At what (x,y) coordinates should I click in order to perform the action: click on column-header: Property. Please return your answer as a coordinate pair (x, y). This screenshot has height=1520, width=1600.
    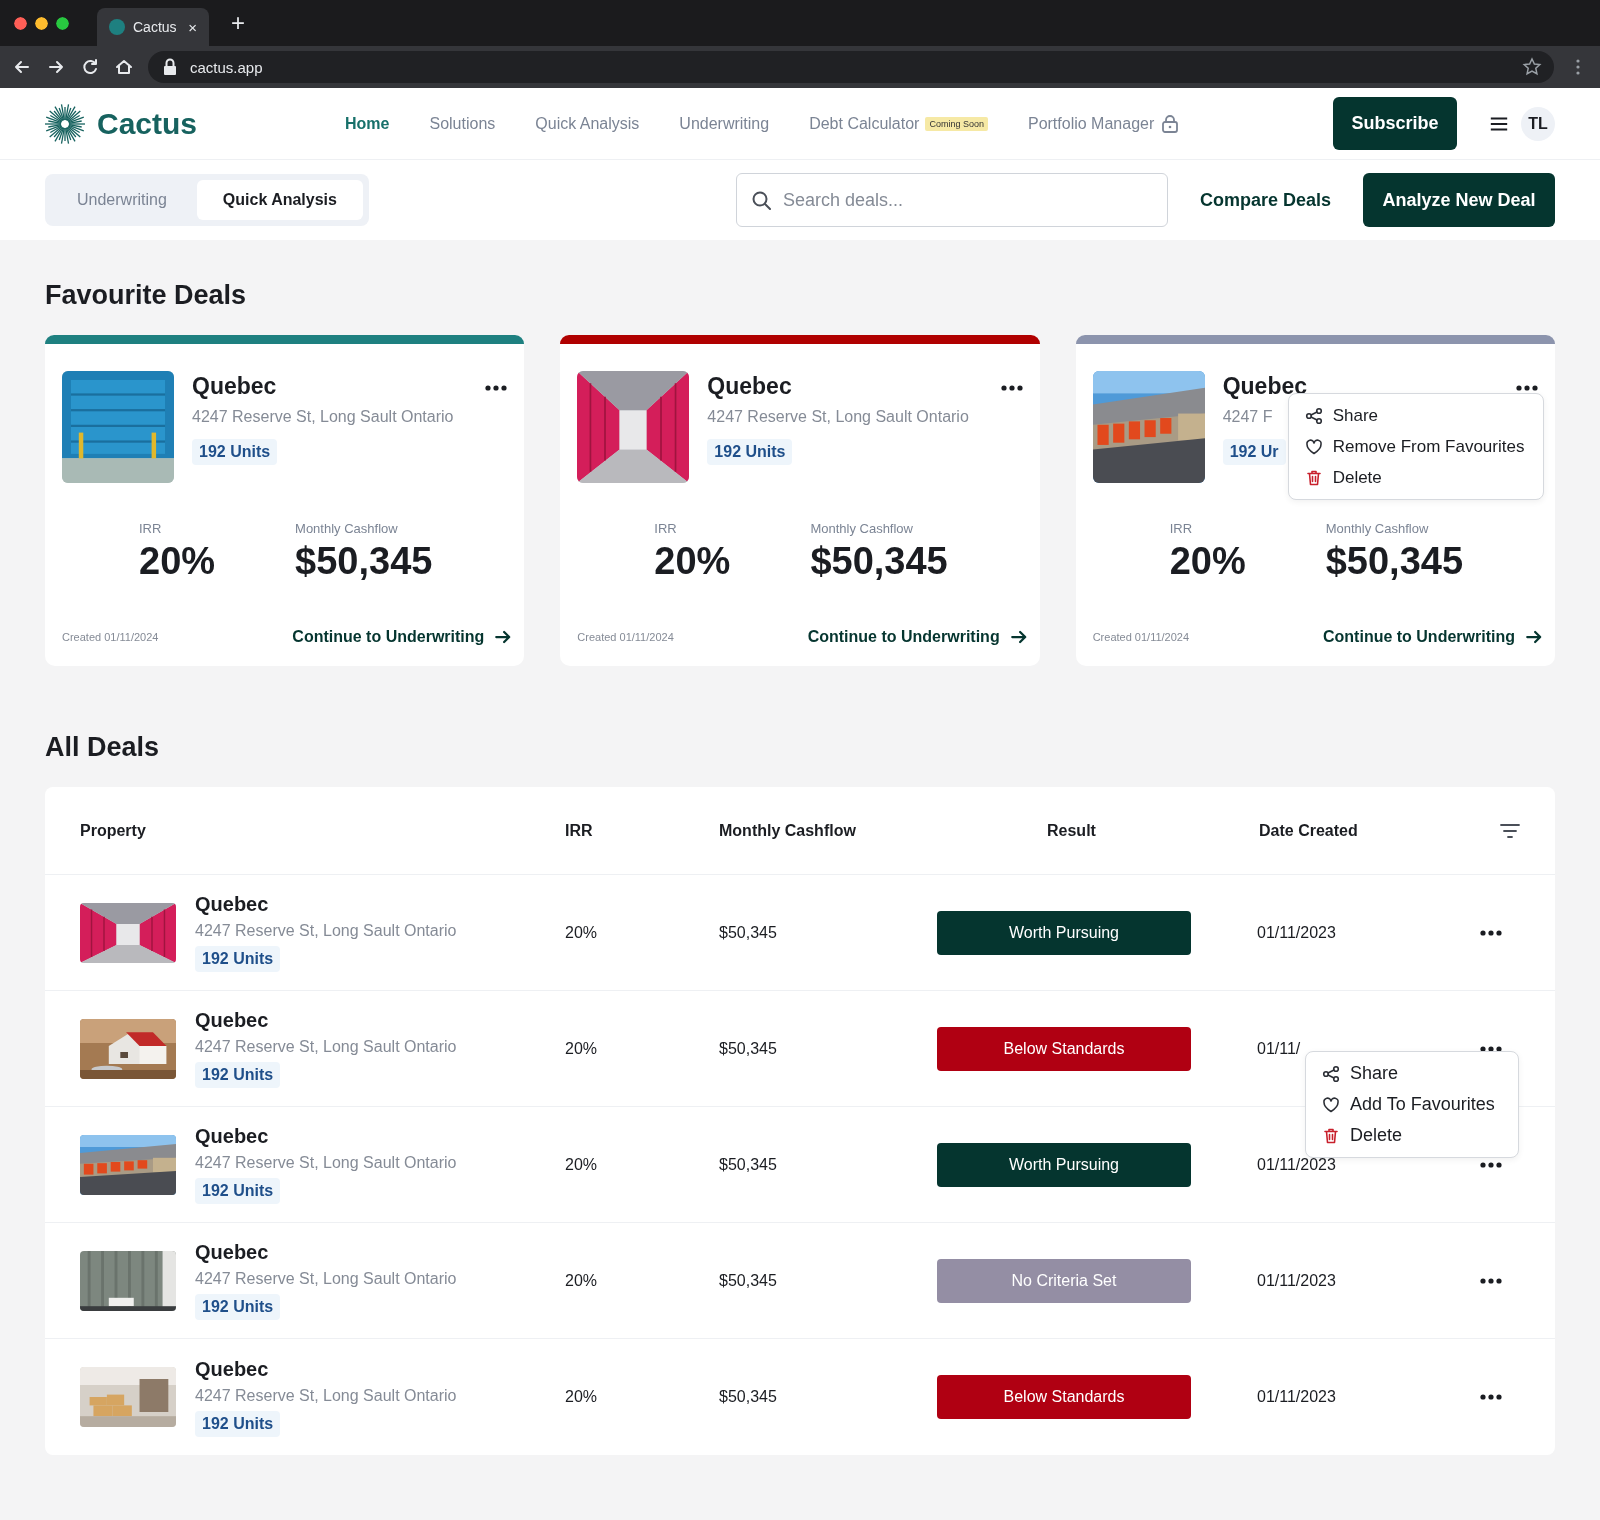
    Looking at the image, I should click on (113, 830).